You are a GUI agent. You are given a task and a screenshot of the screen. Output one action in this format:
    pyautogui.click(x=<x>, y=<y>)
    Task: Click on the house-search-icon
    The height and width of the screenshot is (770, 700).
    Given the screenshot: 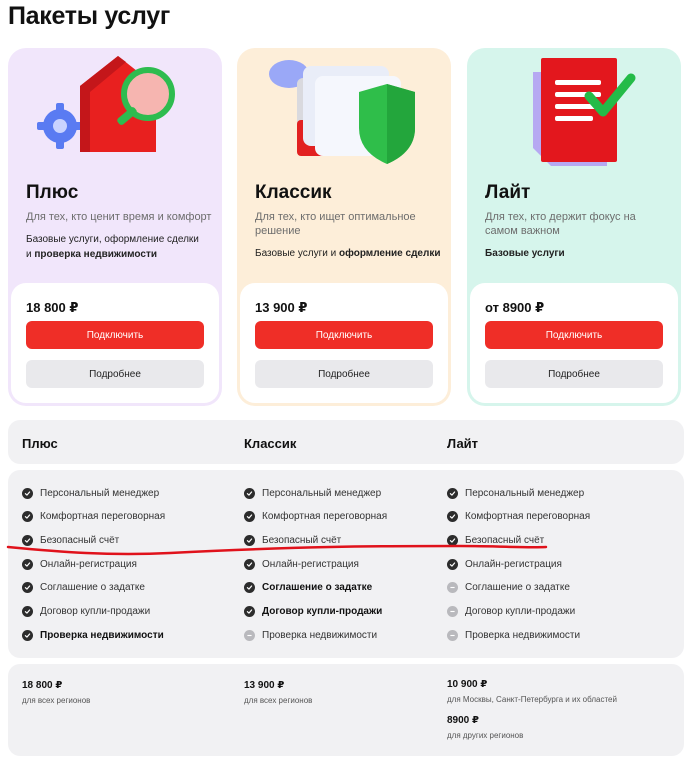 What is the action you would take?
    pyautogui.click(x=106, y=104)
    